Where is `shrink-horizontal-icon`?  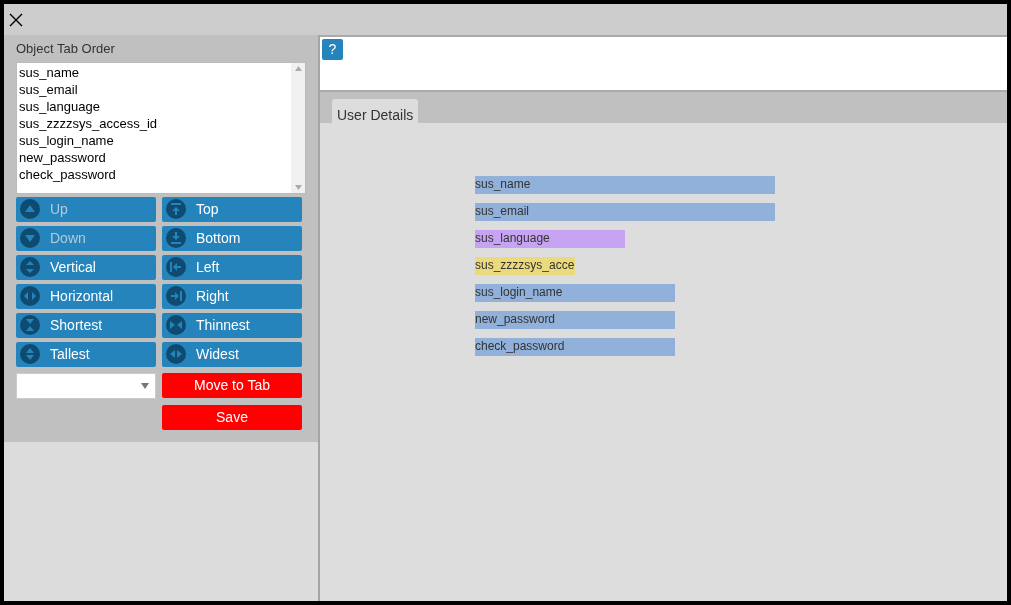 shrink-horizontal-icon is located at coordinates (176, 325).